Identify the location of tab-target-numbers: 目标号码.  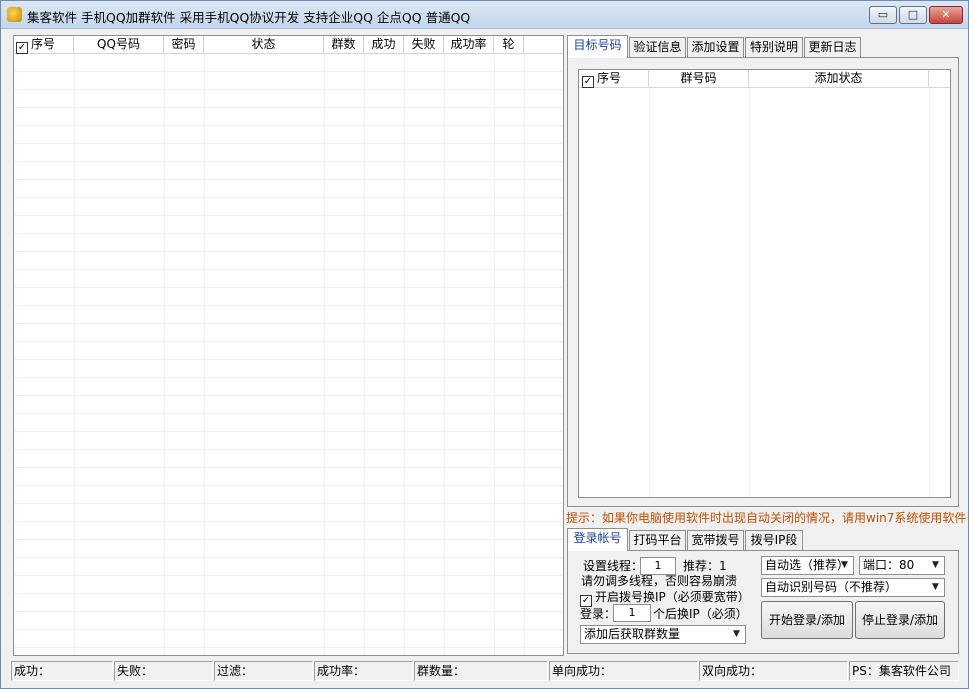
(597, 46).